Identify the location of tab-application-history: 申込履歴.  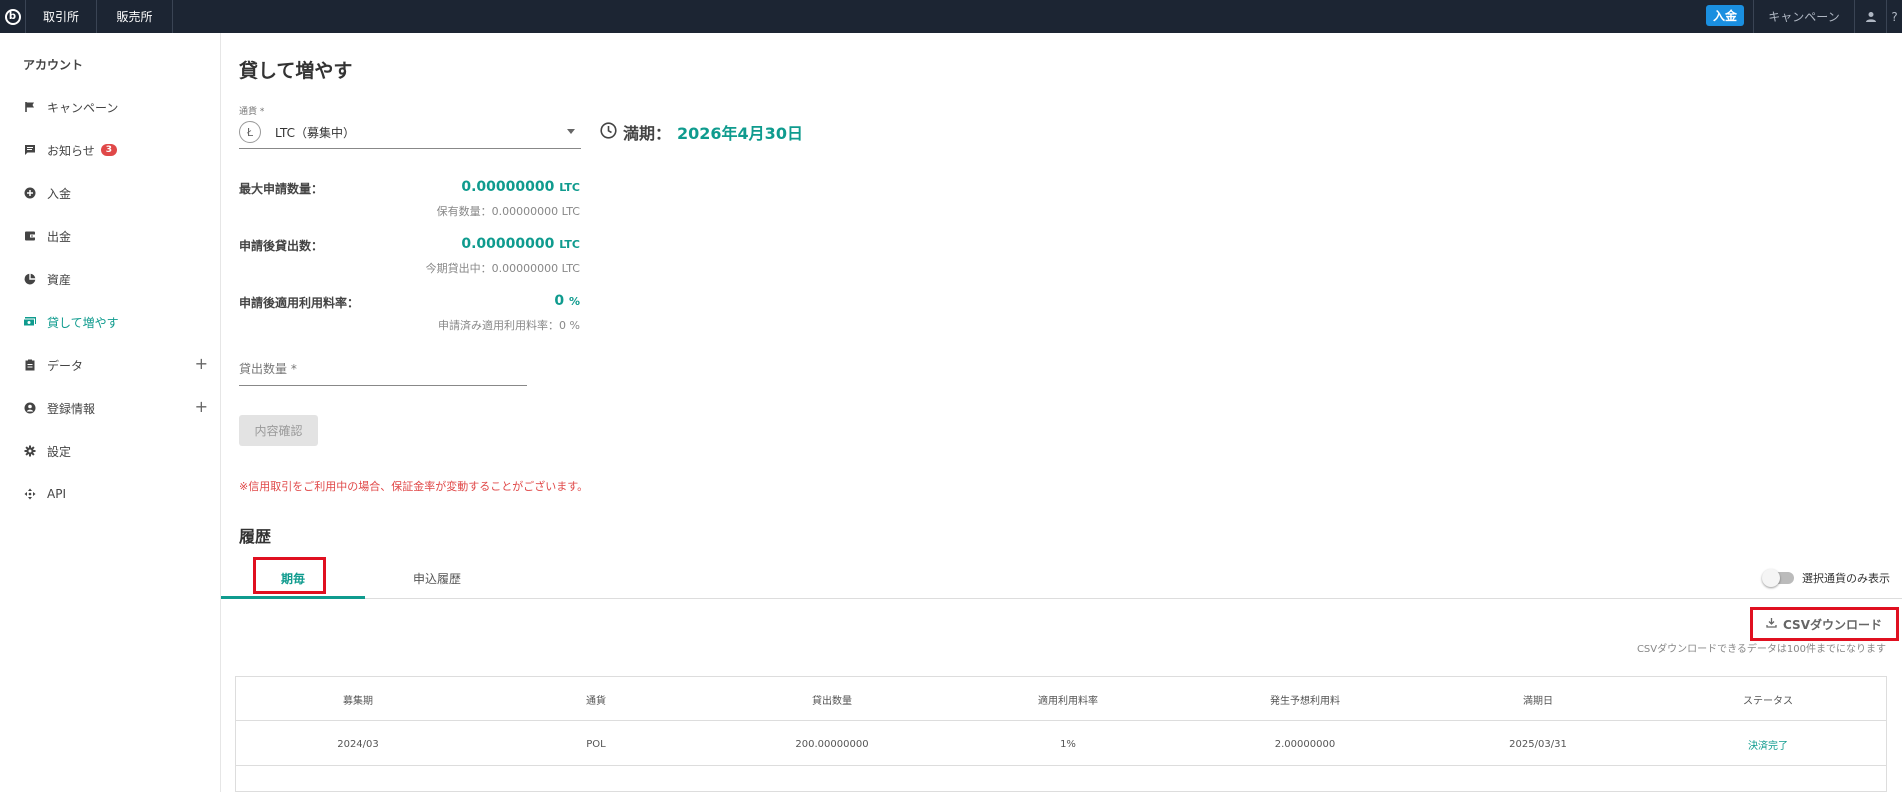
(437, 578).